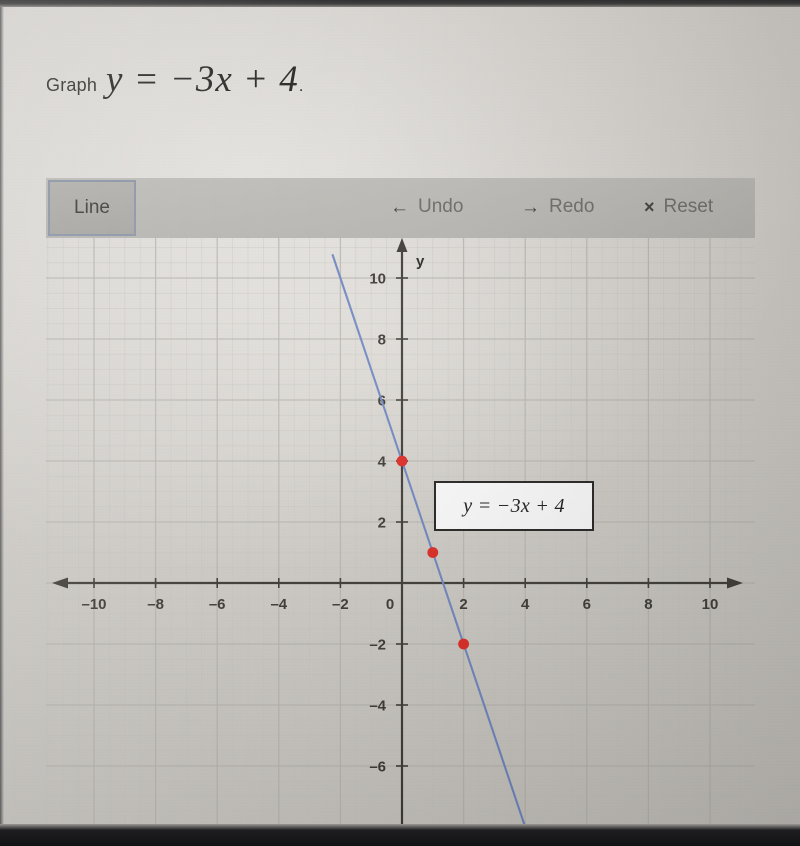  I want to click on undo-button: ← Undo, so click(426, 207).